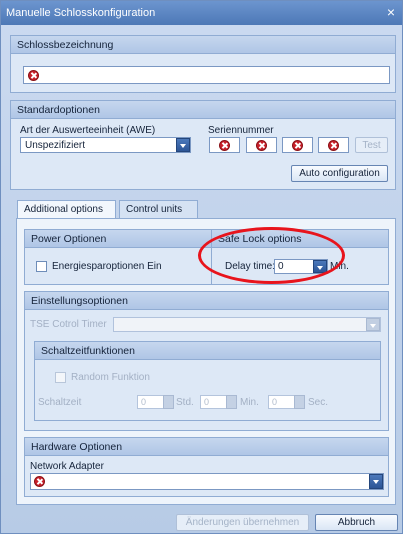 The width and height of the screenshot is (403, 534). I want to click on hours-unit: Std., so click(185, 402).